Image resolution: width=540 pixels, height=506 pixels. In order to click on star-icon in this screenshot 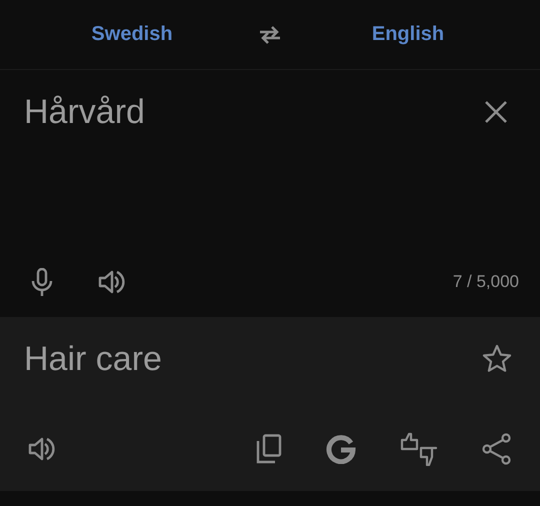, I will do `click(497, 359)`.